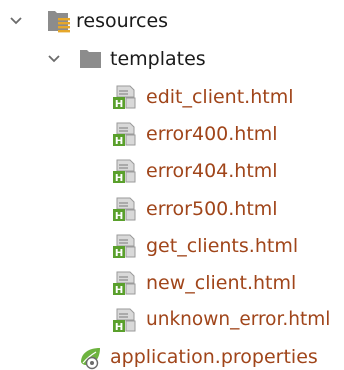 Image resolution: width=344 pixels, height=370 pixels. I want to click on folder-icon, so click(91, 59).